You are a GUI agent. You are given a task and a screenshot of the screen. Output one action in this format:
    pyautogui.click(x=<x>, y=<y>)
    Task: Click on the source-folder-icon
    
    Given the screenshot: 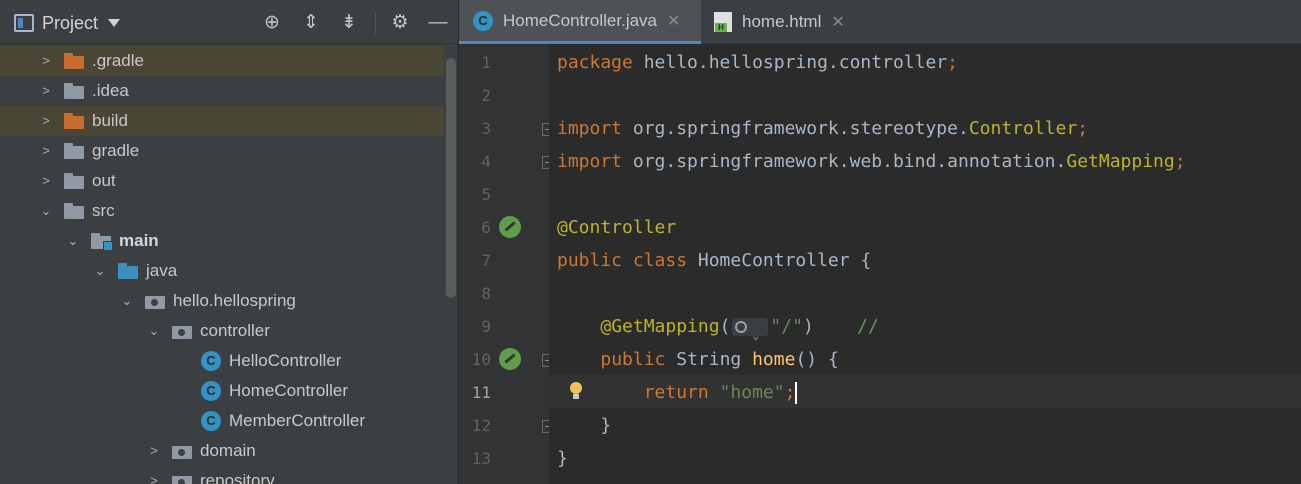 What is the action you would take?
    pyautogui.click(x=129, y=271)
    